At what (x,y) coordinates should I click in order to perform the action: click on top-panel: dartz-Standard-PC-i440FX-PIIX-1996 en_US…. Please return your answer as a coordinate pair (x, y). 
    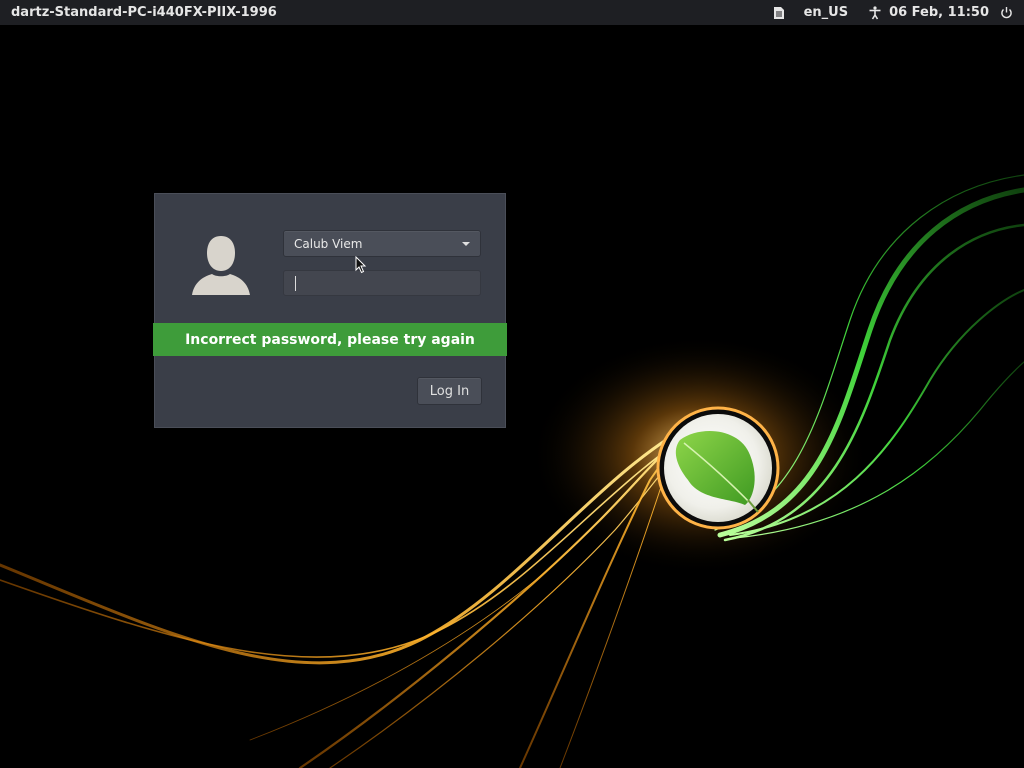
    Looking at the image, I should click on (512, 12).